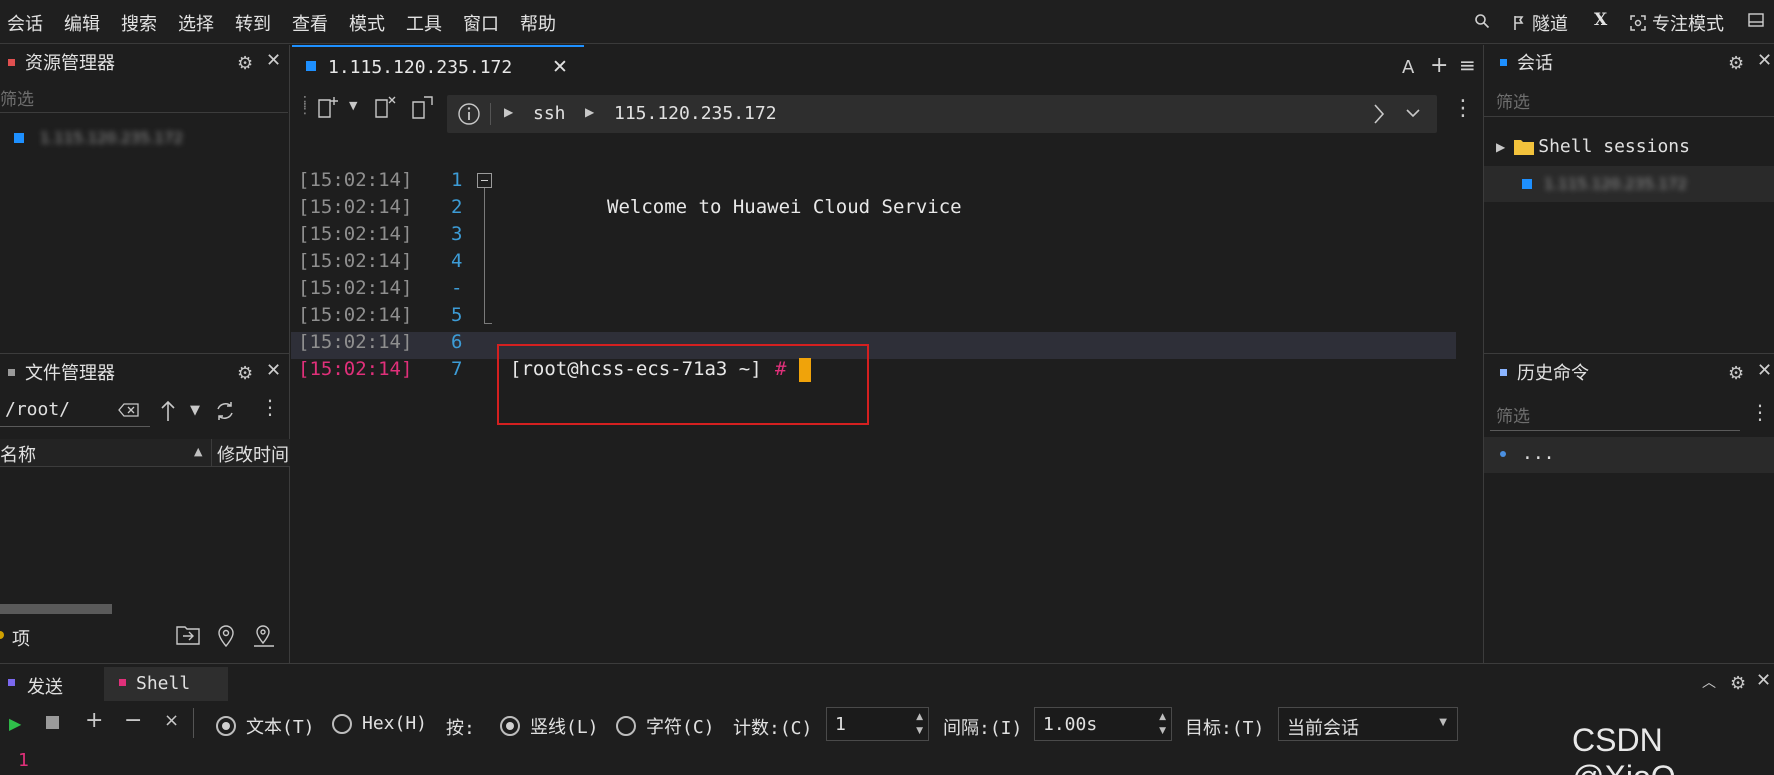 The image size is (1774, 775). Describe the element at coordinates (19, 138) in the screenshot. I see `host-icon` at that location.